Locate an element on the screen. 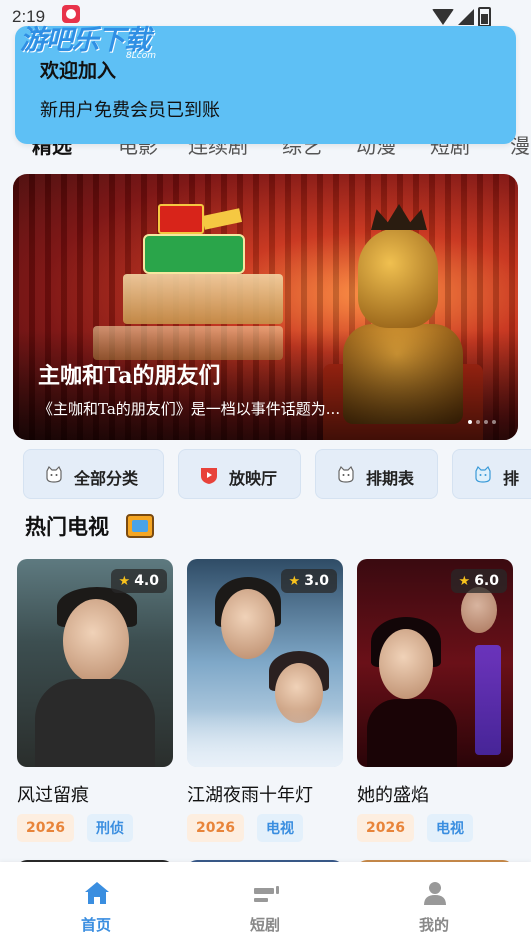 This screenshot has height=945, width=531. ranking-label: 排 is located at coordinates (511, 478).